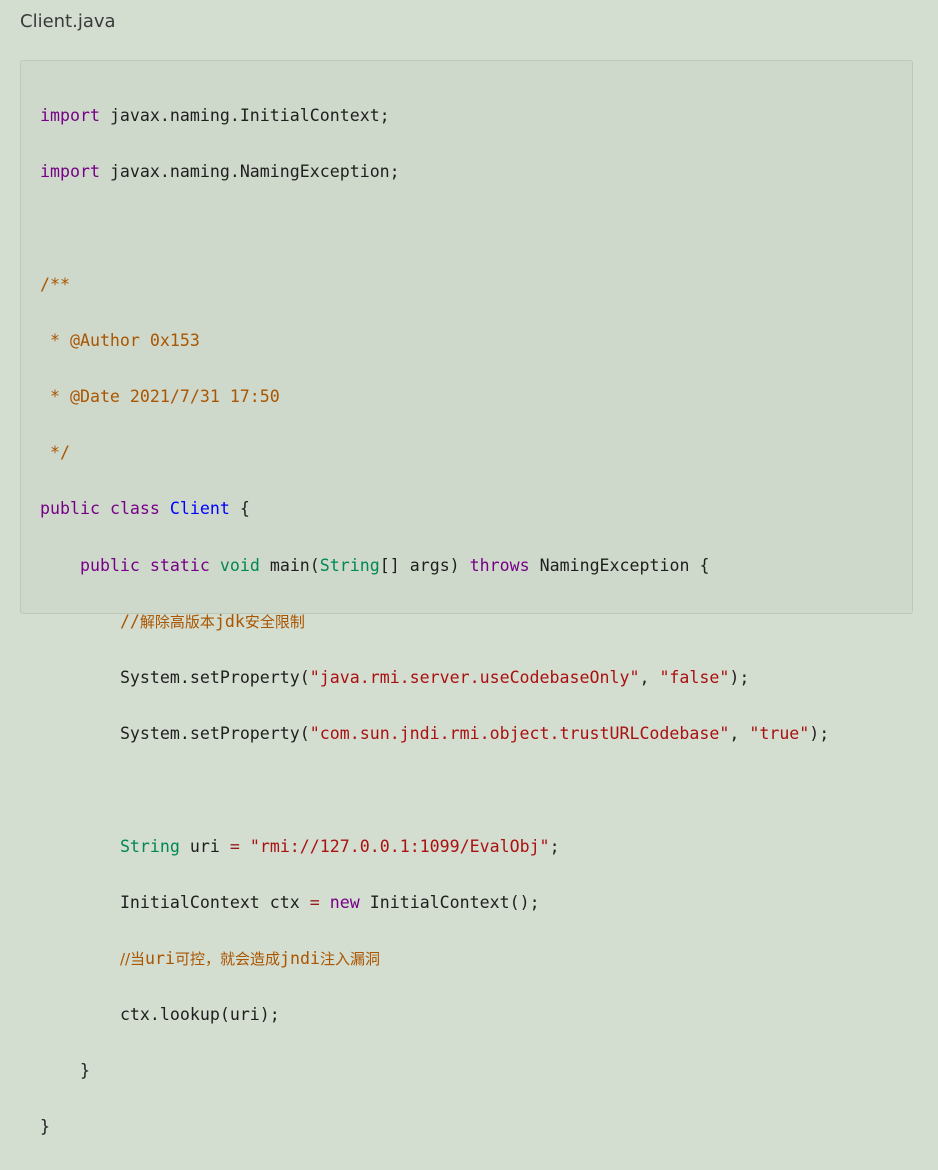 The image size is (938, 1170). What do you see at coordinates (129, 621) in the screenshot?
I see `comment-prefix: //` at bounding box center [129, 621].